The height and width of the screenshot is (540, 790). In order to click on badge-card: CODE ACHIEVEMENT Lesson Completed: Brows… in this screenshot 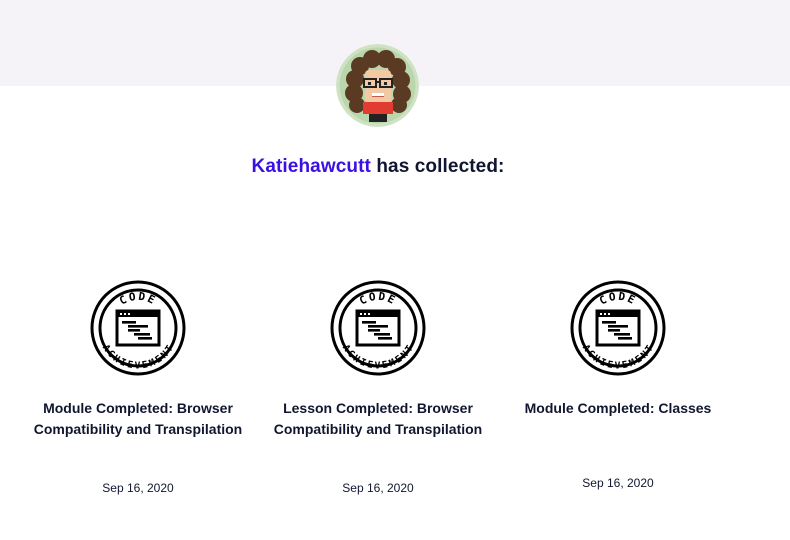, I will do `click(378, 386)`.